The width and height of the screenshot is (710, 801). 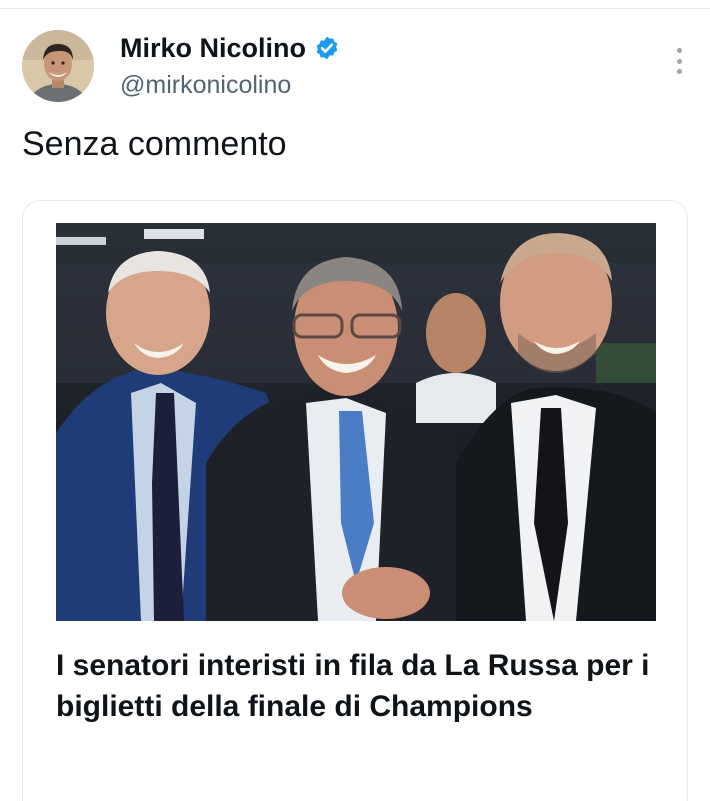 What do you see at coordinates (355, 8) in the screenshot?
I see `top-divider` at bounding box center [355, 8].